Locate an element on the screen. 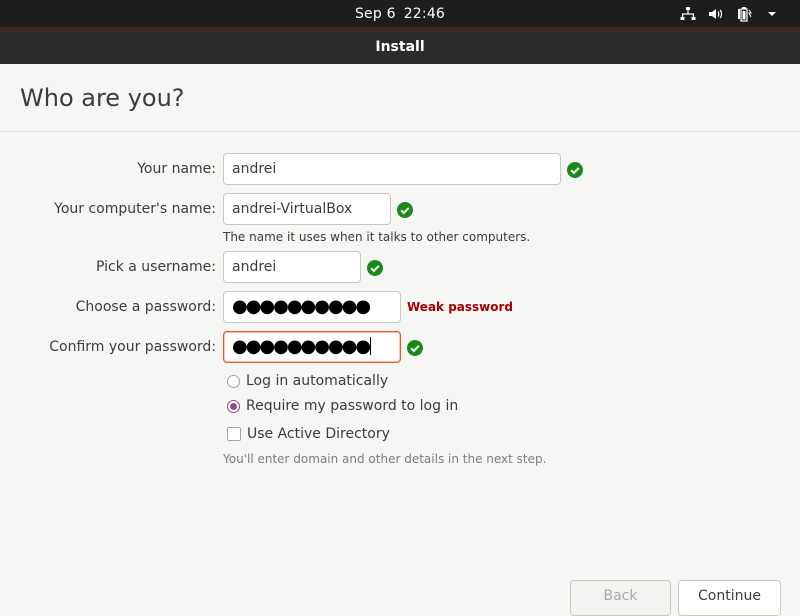  login-automatically-label: Log in automatically is located at coordinates (317, 381).